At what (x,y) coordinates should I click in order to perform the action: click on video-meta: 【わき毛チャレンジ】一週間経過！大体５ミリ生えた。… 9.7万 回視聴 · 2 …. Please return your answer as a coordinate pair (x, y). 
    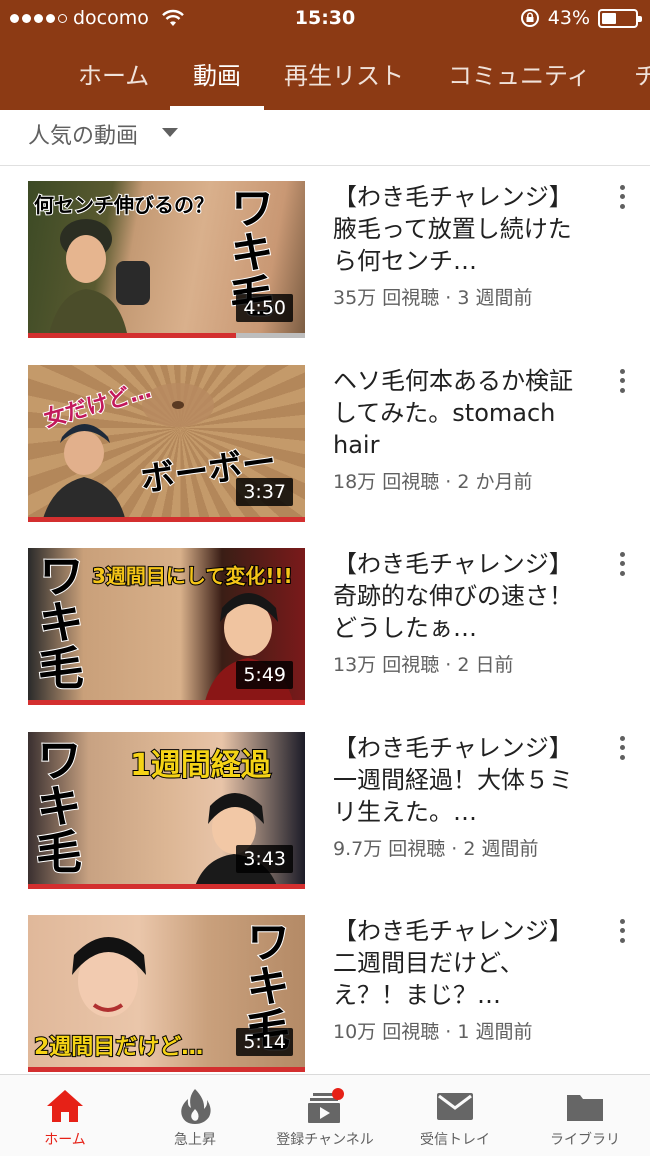
    Looking at the image, I should click on (462, 796).